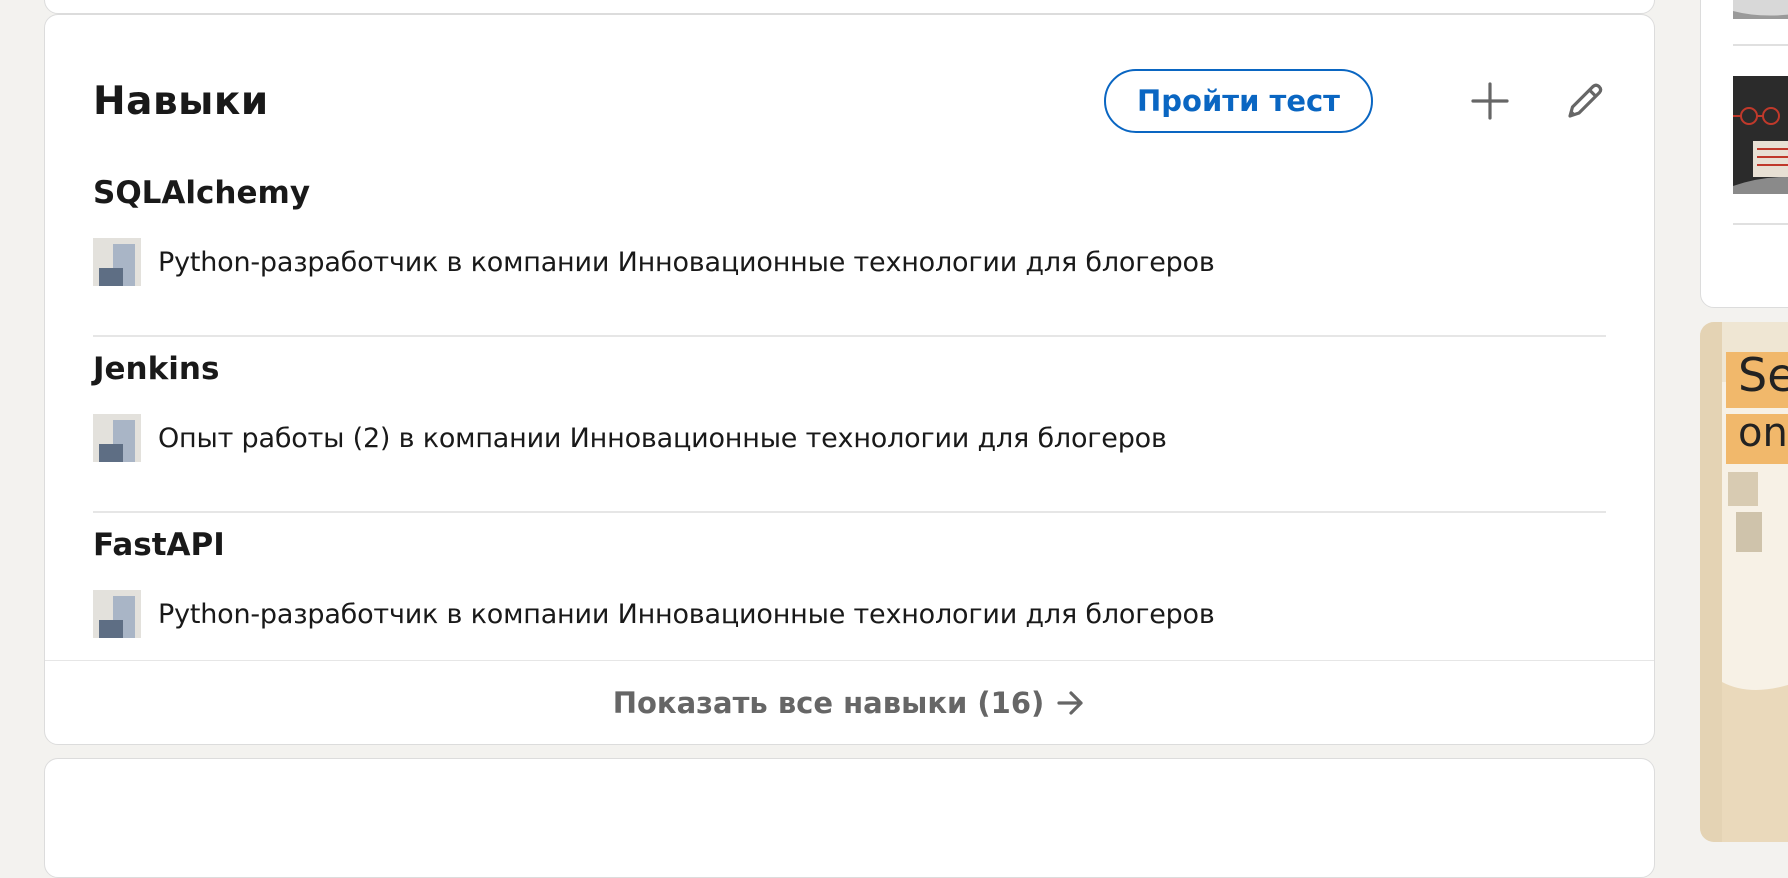 This screenshot has width=1788, height=878. Describe the element at coordinates (1763, 433) in the screenshot. I see `ad-headline-line2: on` at that location.